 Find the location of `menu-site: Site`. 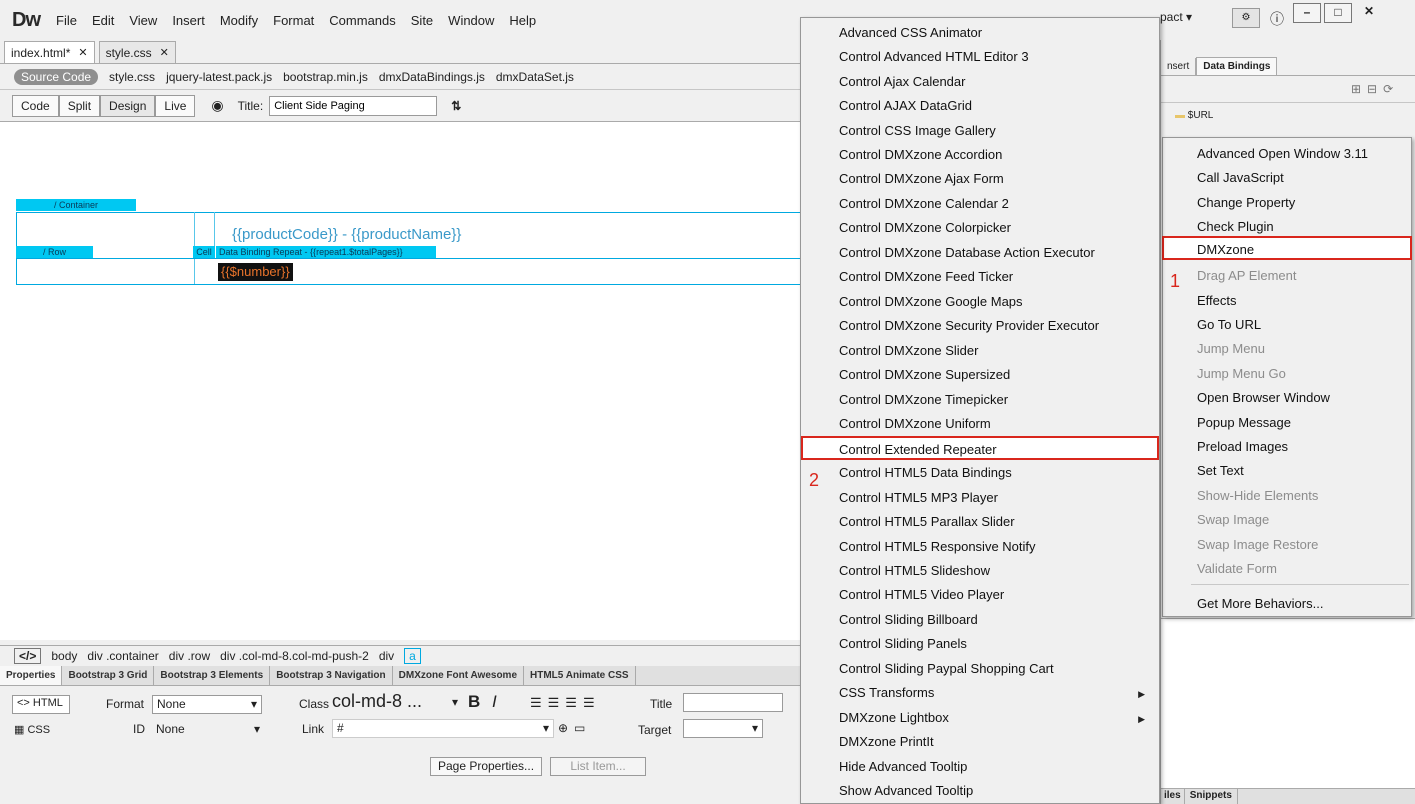

menu-site: Site is located at coordinates (422, 20).